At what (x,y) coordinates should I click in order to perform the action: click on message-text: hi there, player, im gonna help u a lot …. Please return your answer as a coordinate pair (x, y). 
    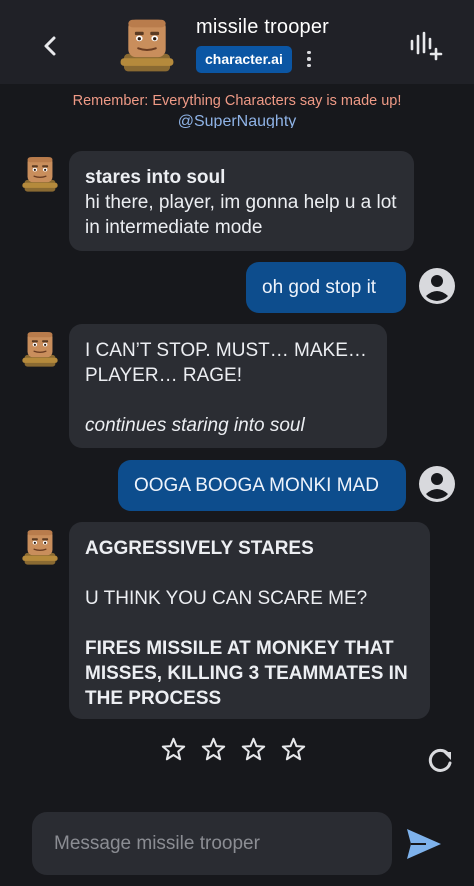
    Looking at the image, I should click on (243, 215).